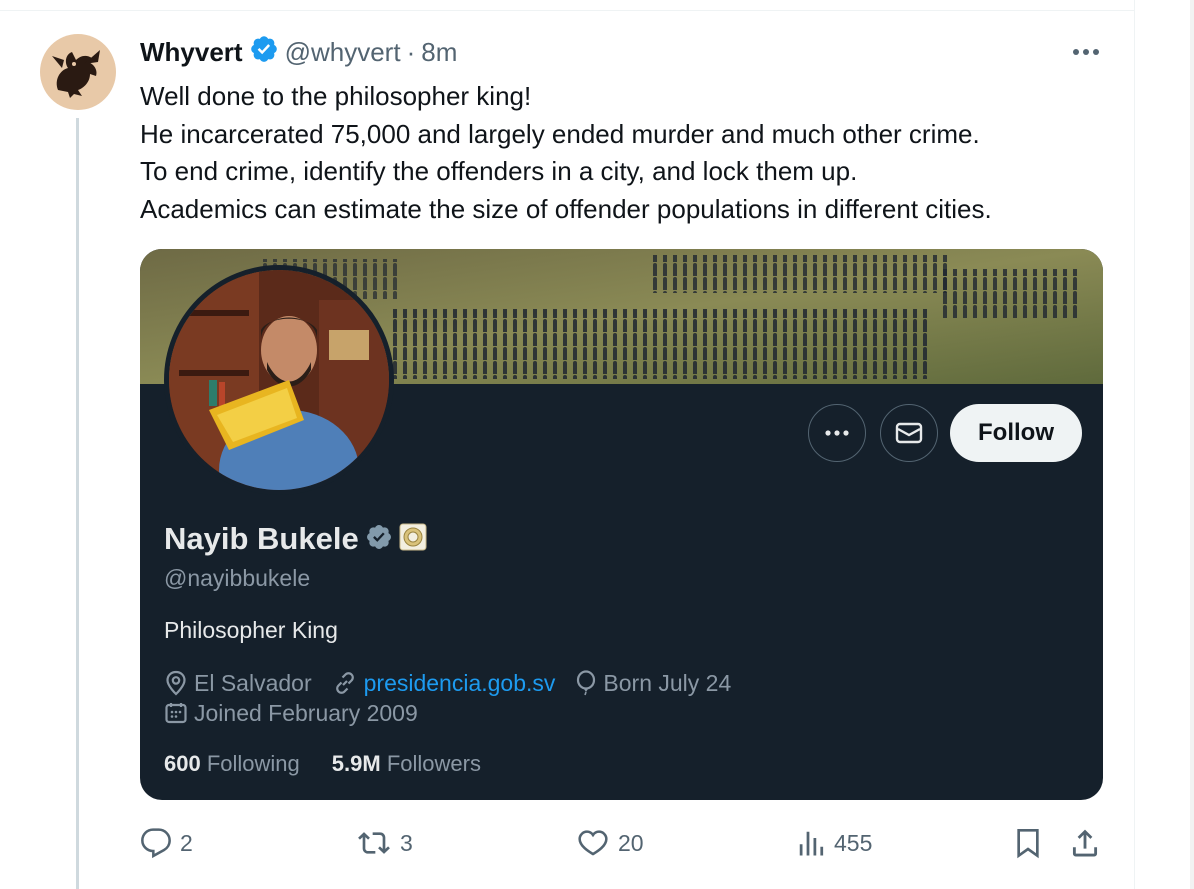 The width and height of the screenshot is (1194, 889). What do you see at coordinates (586, 683) in the screenshot?
I see `balloon-icon` at bounding box center [586, 683].